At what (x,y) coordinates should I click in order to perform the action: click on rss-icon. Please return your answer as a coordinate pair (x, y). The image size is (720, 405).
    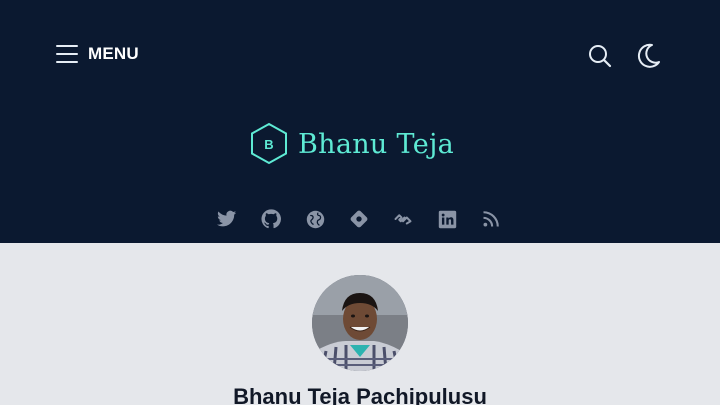
    Looking at the image, I should click on (491, 219).